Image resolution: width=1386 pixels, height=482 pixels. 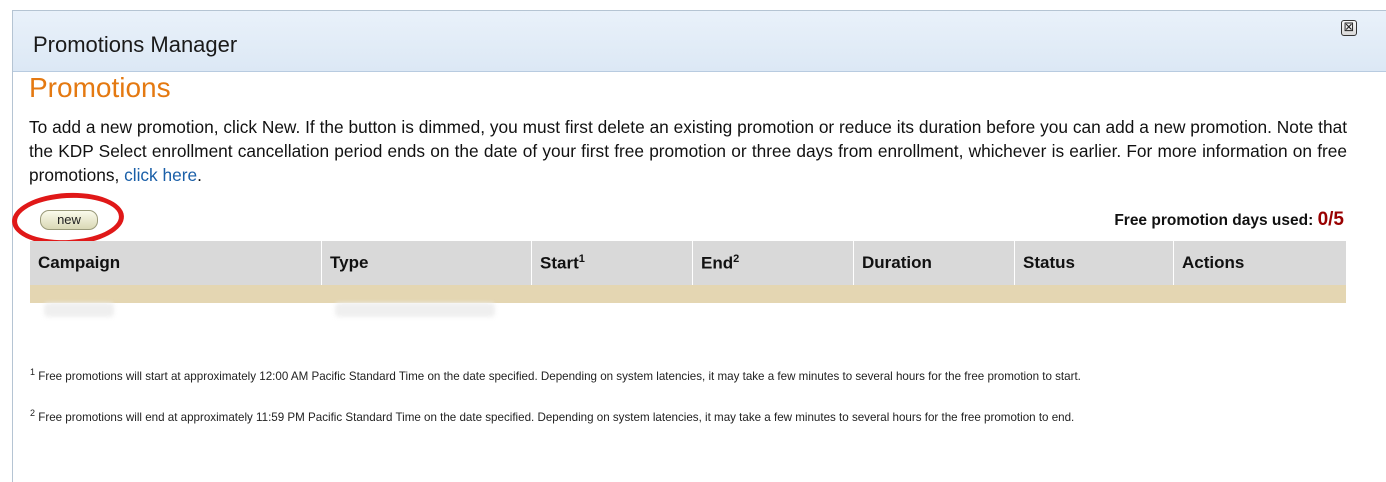 What do you see at coordinates (199, 175) in the screenshot?
I see `intro-end: .` at bounding box center [199, 175].